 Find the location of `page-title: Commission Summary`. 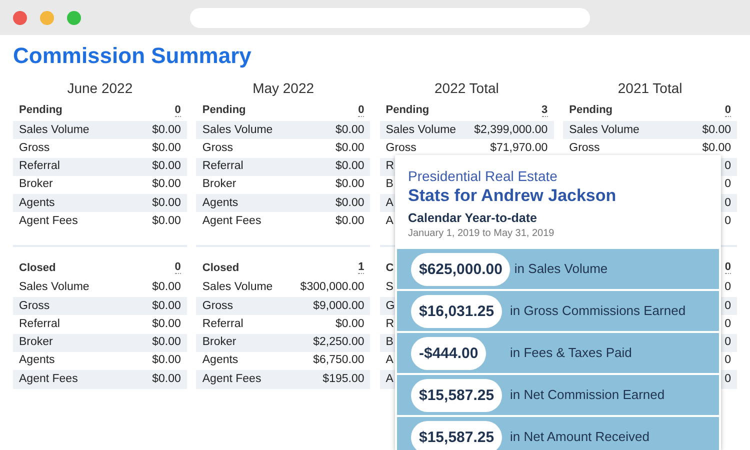

page-title: Commission Summary is located at coordinates (132, 56).